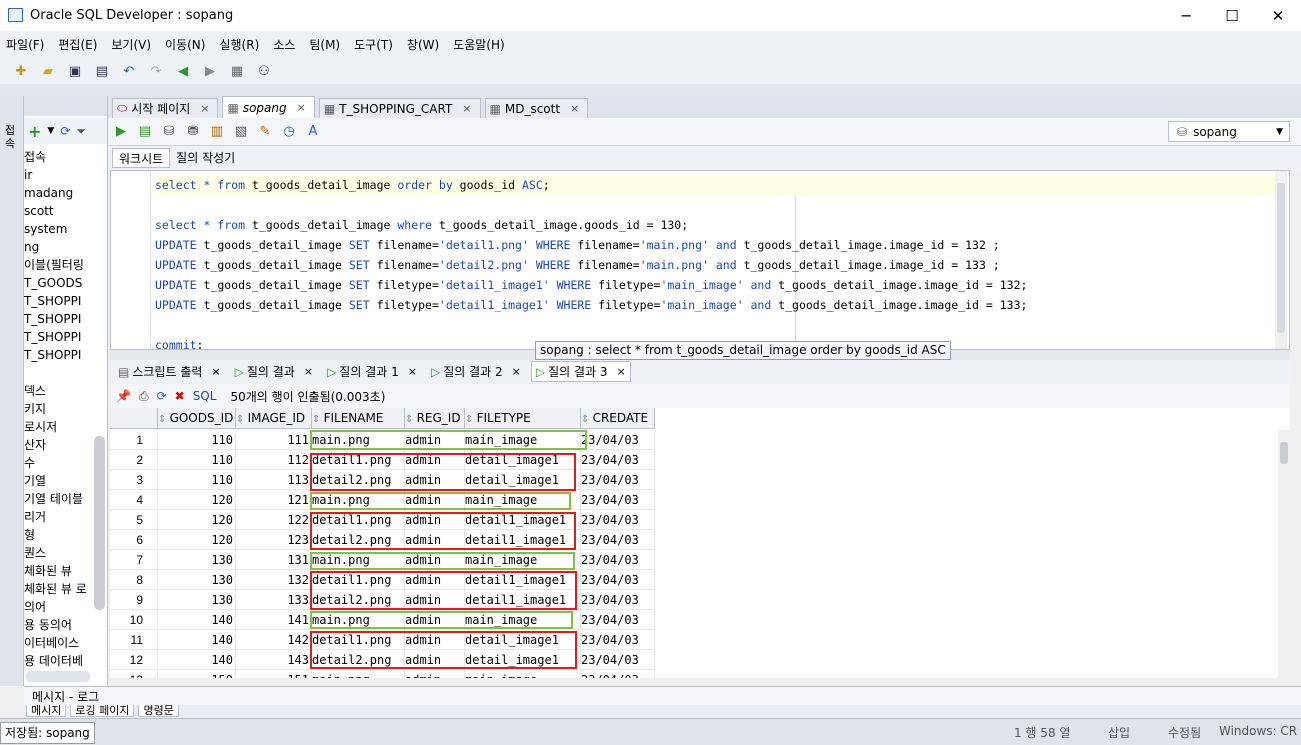 The height and width of the screenshot is (745, 1301). What do you see at coordinates (58, 427) in the screenshot?
I see `tree-item: 로시저` at bounding box center [58, 427].